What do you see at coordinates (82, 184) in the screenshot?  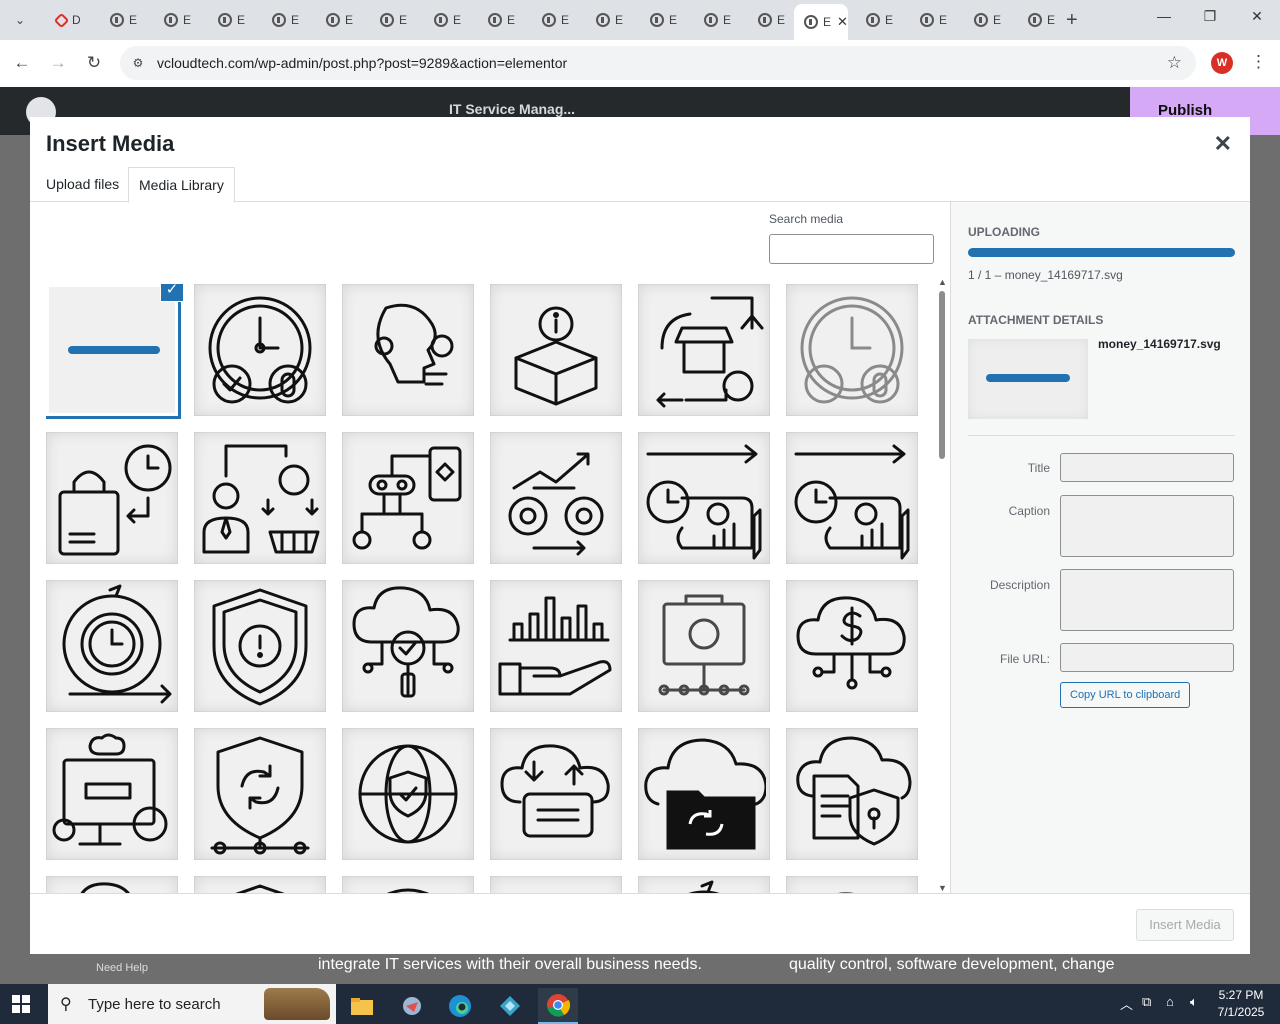 I see `tab-upload-files: Upload files` at bounding box center [82, 184].